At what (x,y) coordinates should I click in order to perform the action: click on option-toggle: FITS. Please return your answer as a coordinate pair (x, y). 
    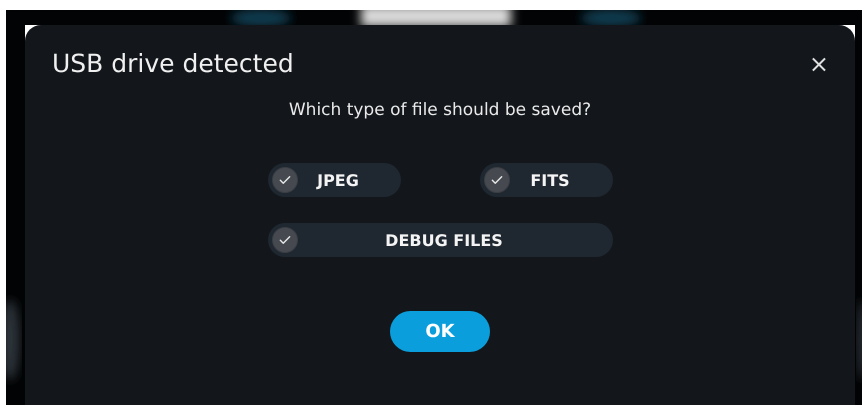
    Looking at the image, I should click on (546, 180).